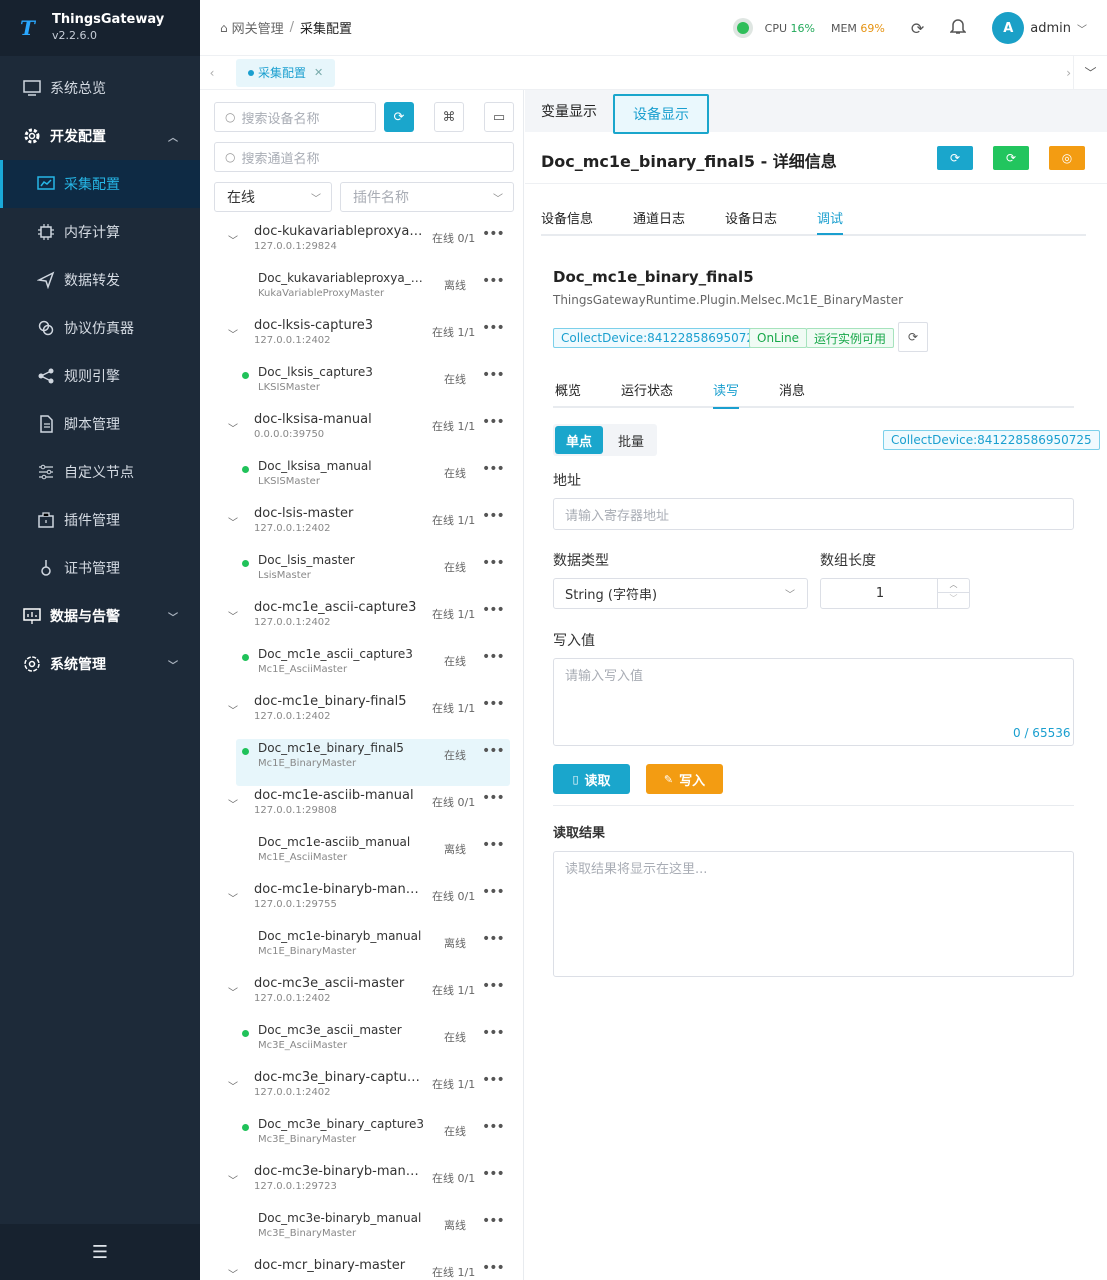  I want to click on tab-devices: 设备显示, so click(661, 114).